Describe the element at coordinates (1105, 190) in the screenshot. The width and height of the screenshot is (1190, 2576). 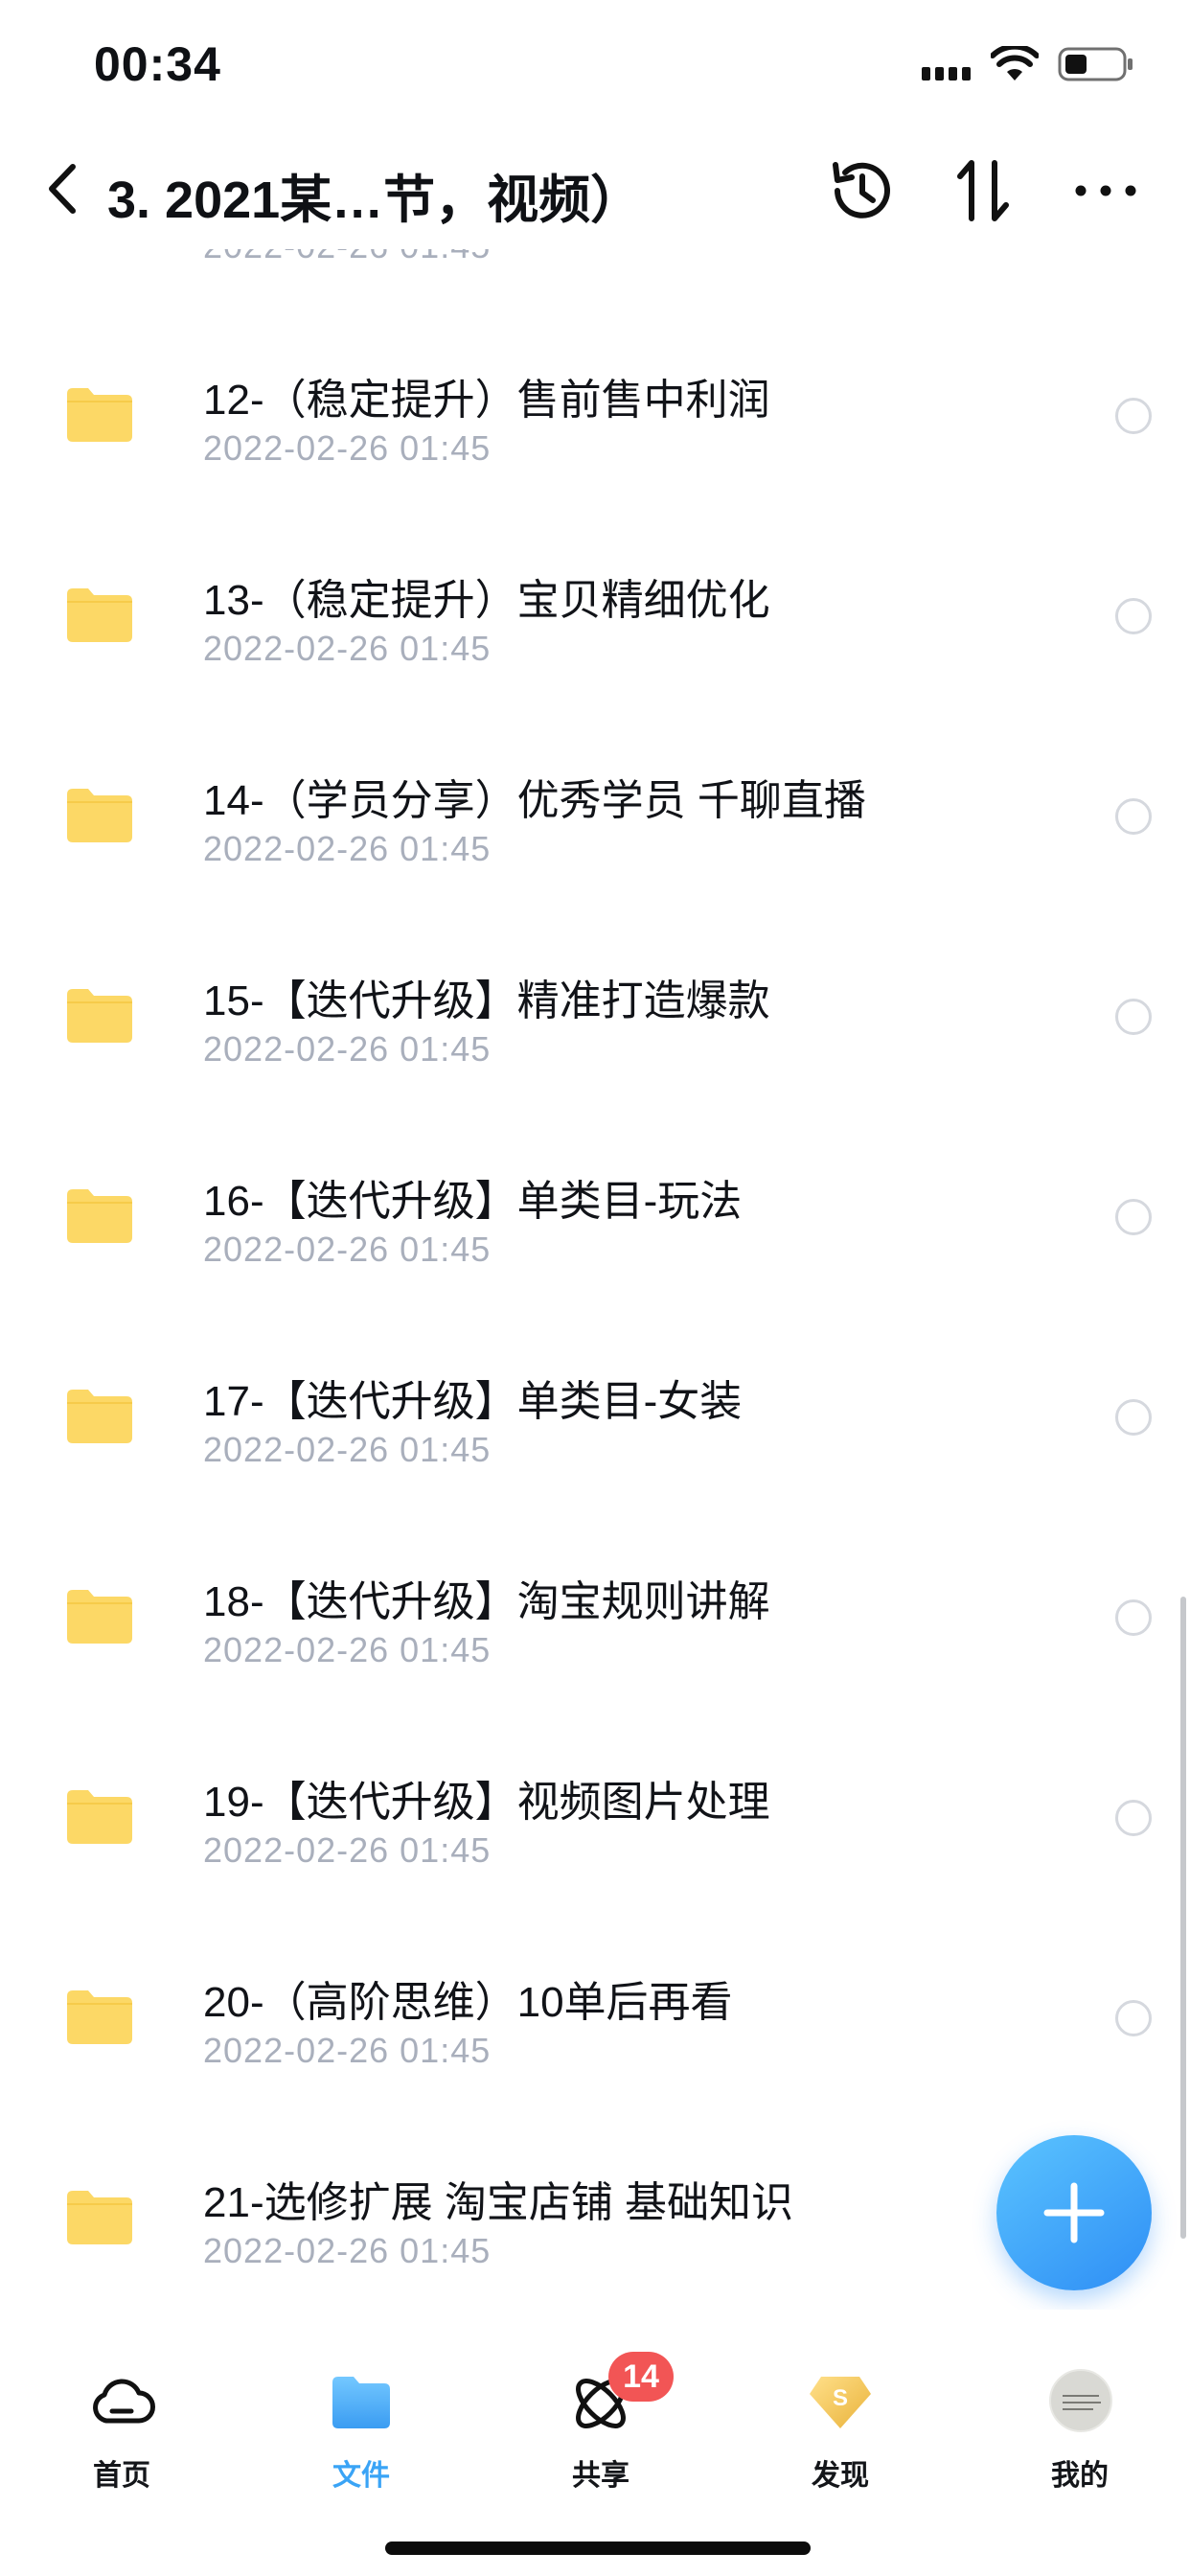
I see `more-icon` at that location.